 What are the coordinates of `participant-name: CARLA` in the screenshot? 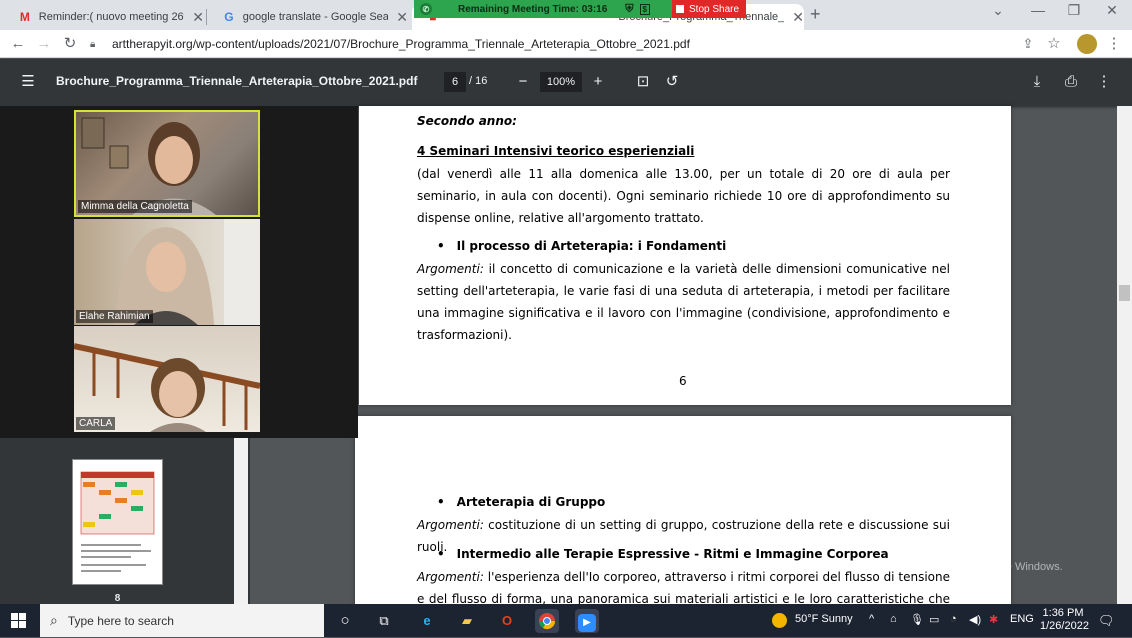 It's located at (96, 423).